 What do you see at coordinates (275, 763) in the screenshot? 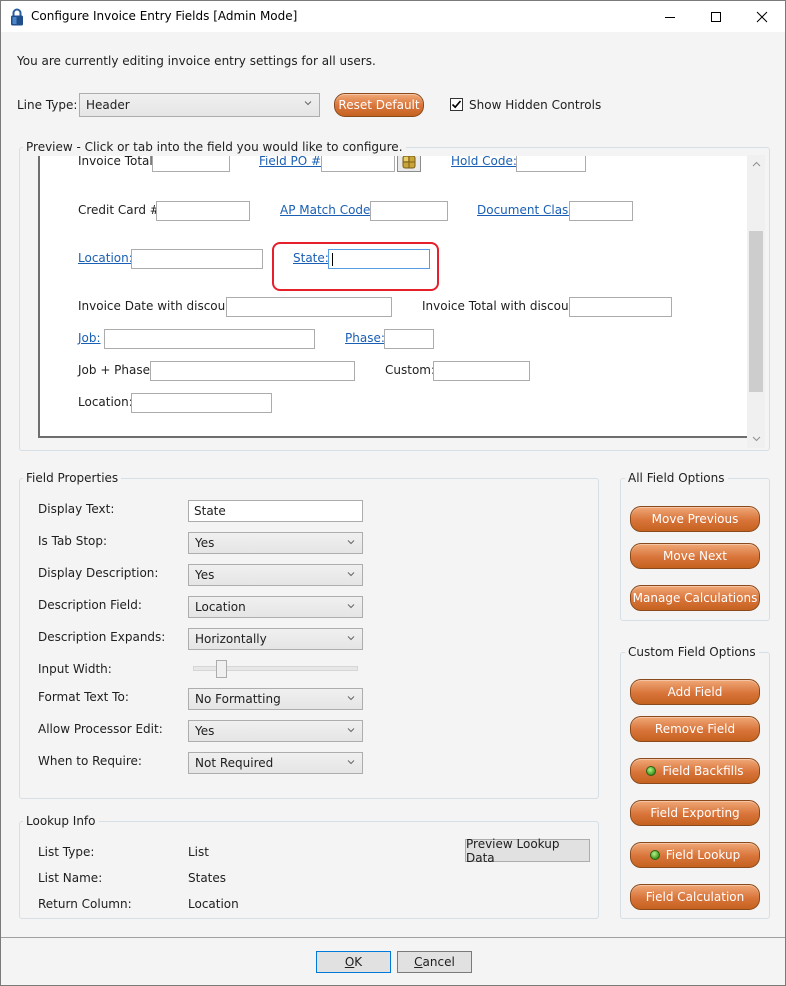
I see `when-to-require-select: Not Required` at bounding box center [275, 763].